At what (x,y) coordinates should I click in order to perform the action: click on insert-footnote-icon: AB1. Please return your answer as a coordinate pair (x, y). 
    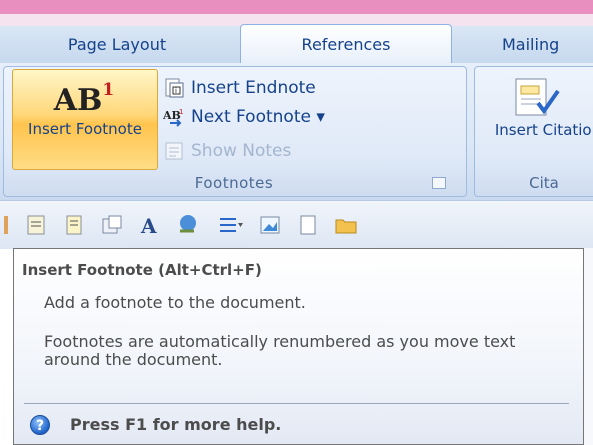
    Looking at the image, I should click on (84, 99).